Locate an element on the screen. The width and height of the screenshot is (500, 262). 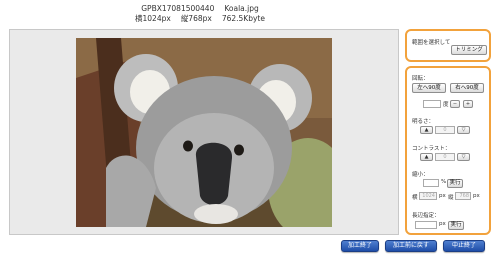
brightness-up-button: ▲ is located at coordinates (426, 130).